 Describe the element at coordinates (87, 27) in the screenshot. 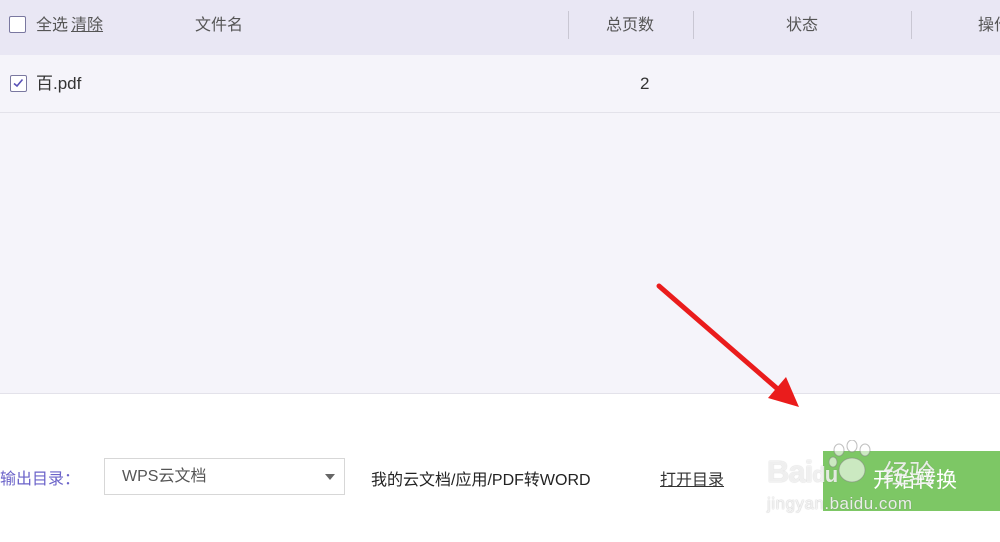

I see `clear-link: 清除` at that location.